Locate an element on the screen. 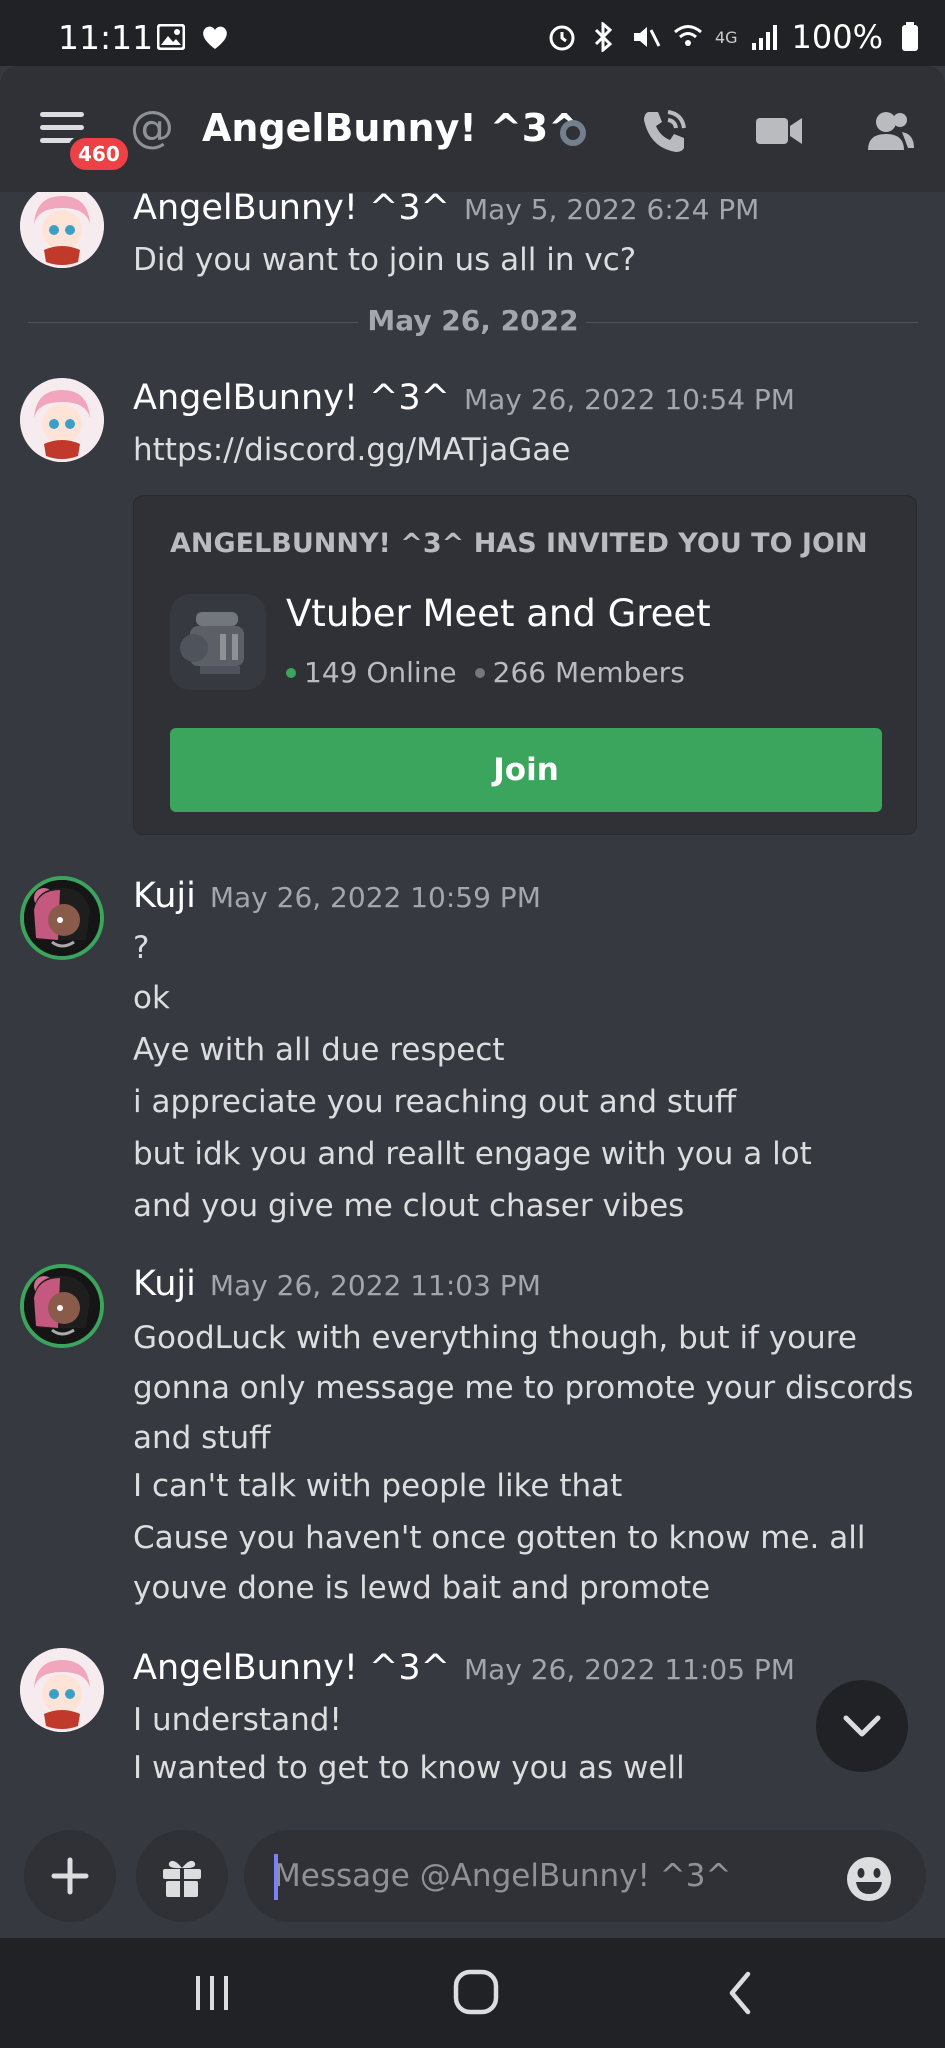  gallery-icon is located at coordinates (171, 37).